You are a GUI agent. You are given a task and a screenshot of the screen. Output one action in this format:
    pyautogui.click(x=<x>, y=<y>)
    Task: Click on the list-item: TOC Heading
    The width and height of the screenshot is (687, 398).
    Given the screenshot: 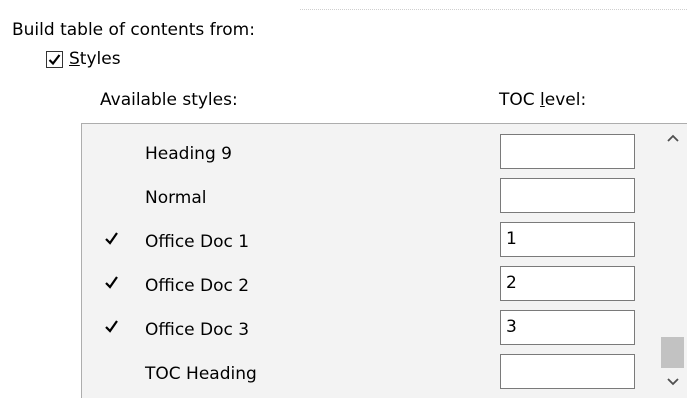 What is the action you would take?
    pyautogui.click(x=369, y=376)
    